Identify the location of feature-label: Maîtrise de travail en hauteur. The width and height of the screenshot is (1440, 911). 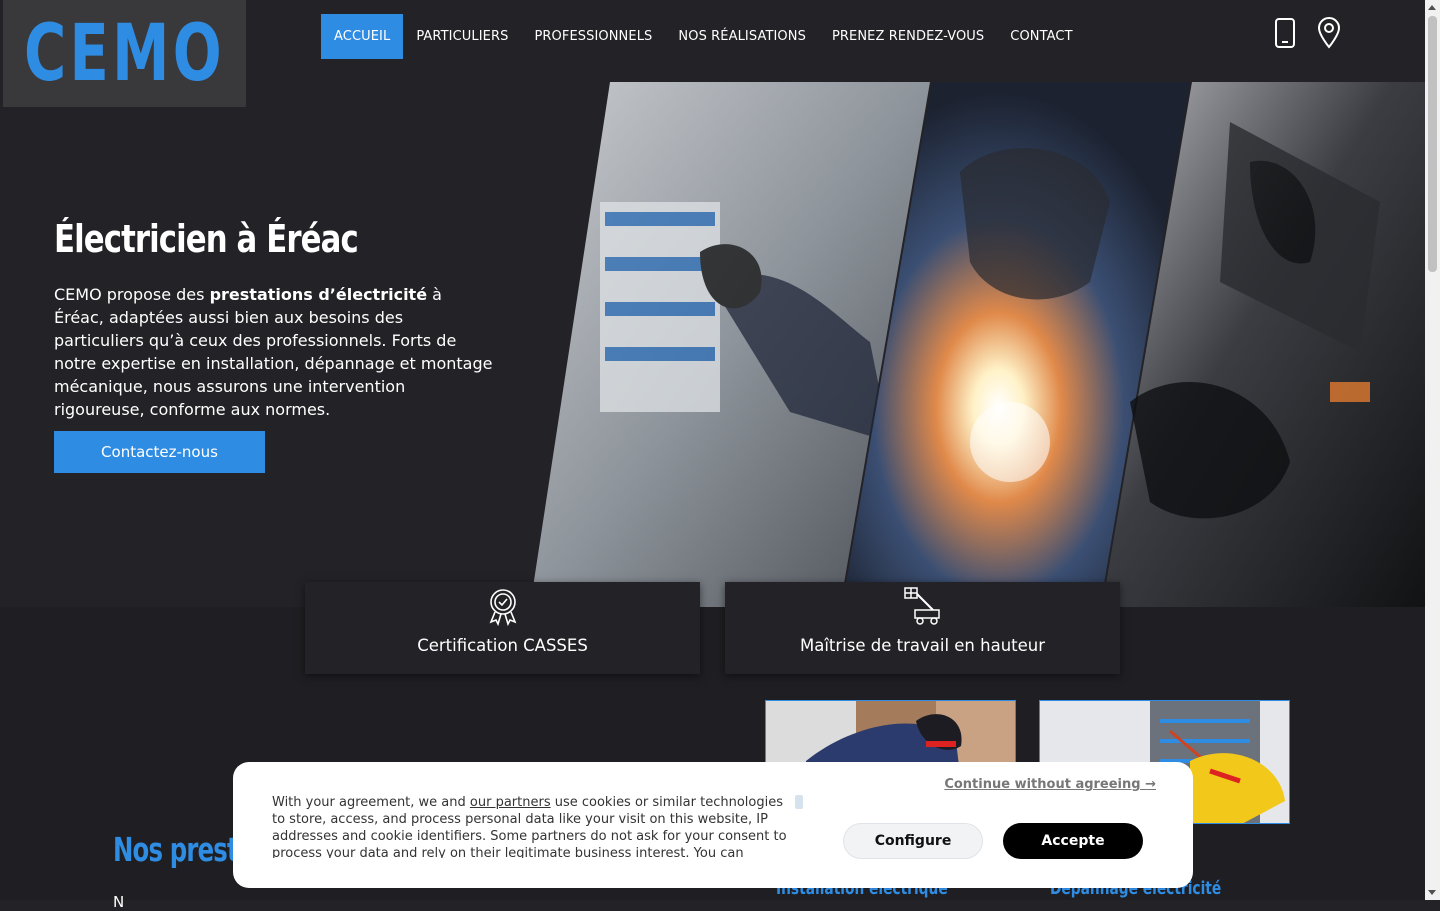
(922, 645).